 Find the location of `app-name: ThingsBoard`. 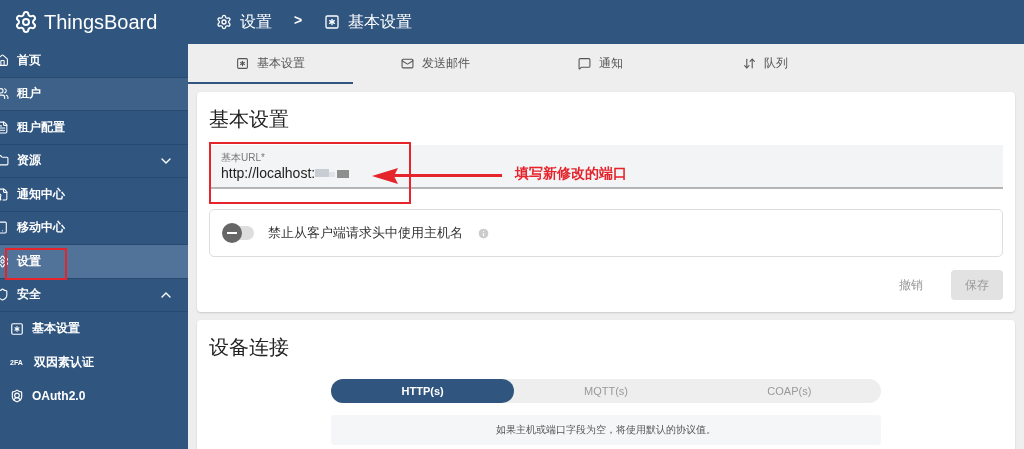

app-name: ThingsBoard is located at coordinates (101, 22).